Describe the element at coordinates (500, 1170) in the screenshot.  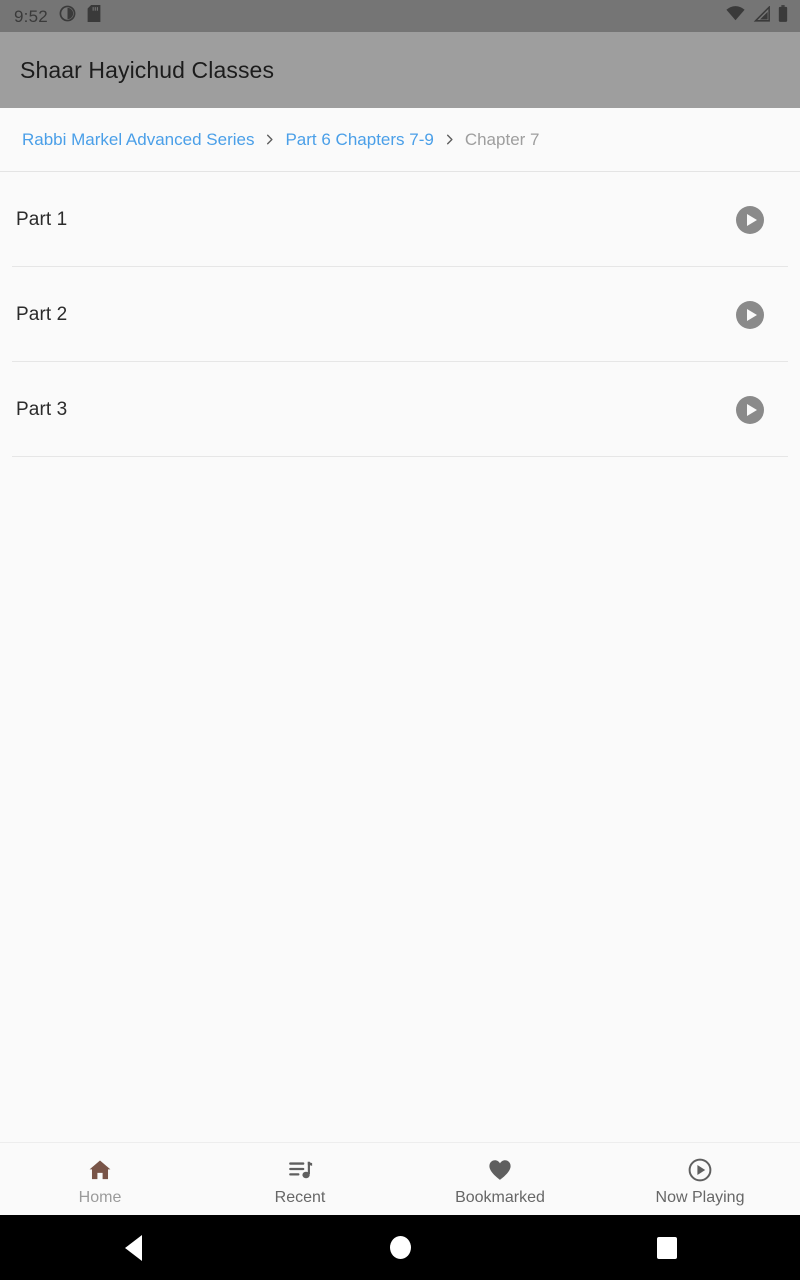
I see `heart-icon` at that location.